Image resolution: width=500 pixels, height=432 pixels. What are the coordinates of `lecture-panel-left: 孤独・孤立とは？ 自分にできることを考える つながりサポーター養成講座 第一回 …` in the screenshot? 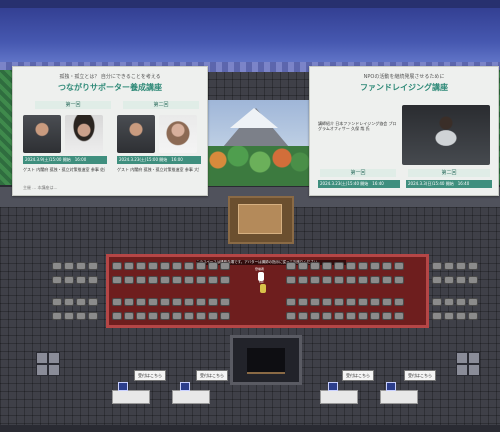 It's located at (110, 131).